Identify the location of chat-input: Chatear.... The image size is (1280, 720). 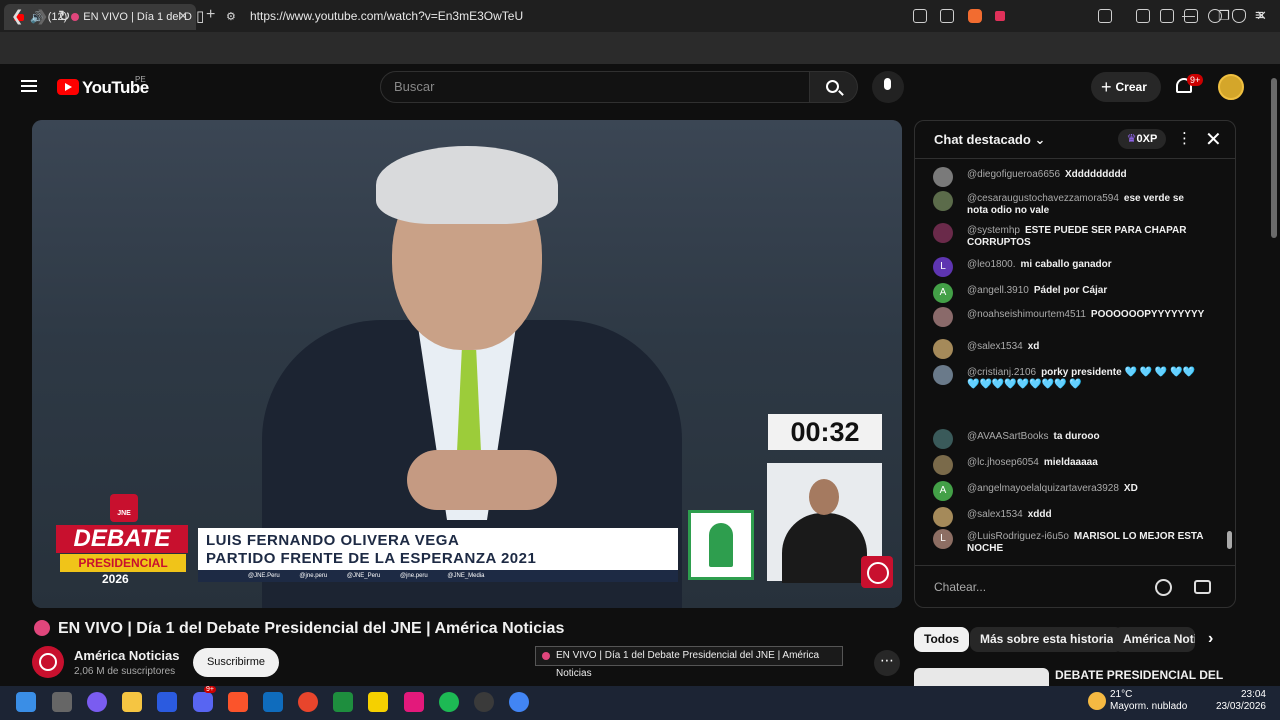
(1044, 587).